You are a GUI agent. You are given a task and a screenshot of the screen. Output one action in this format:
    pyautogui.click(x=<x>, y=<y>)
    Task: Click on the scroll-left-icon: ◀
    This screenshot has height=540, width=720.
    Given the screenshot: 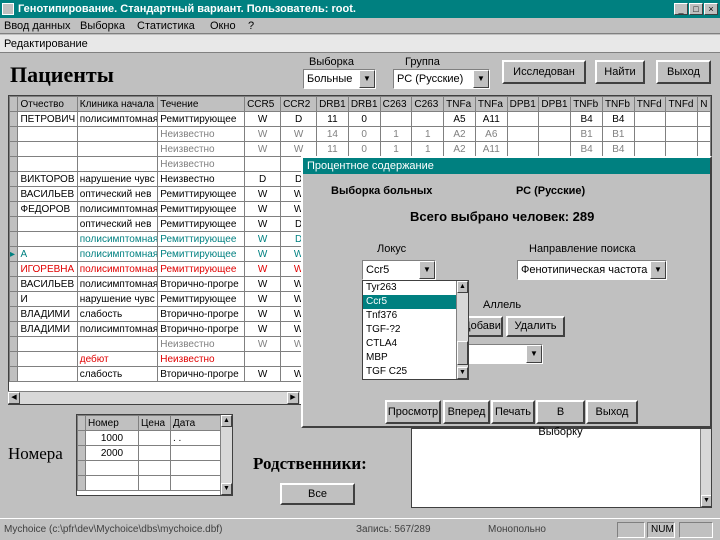 What is the action you would take?
    pyautogui.click(x=14, y=398)
    